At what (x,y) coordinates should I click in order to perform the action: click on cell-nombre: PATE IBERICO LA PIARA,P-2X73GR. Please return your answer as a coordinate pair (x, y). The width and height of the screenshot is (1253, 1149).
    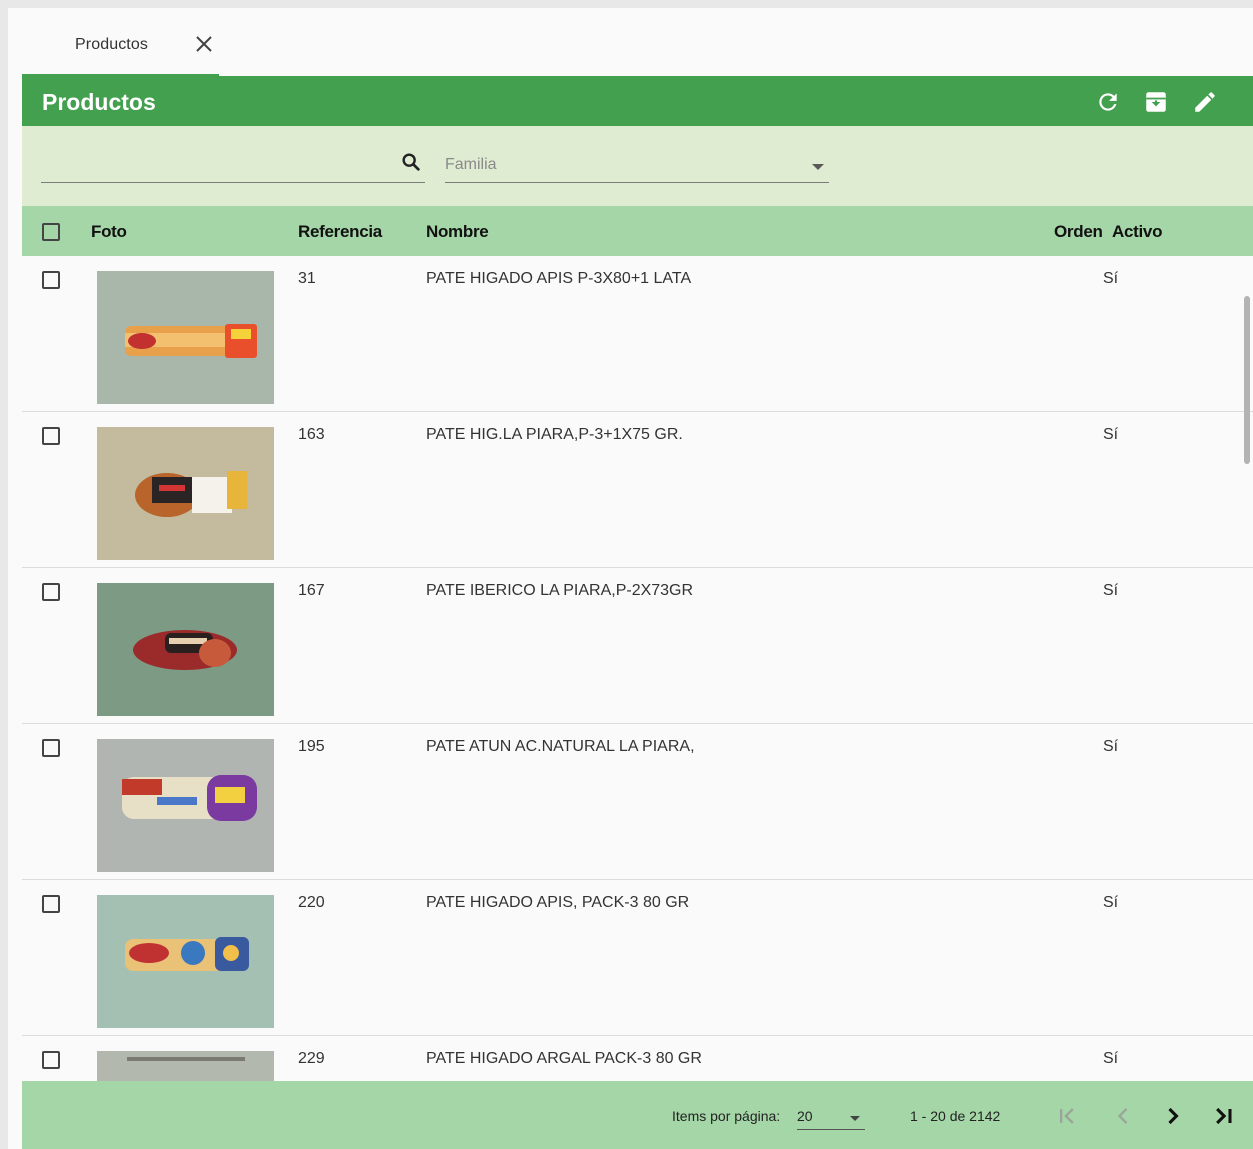
    Looking at the image, I should click on (560, 590).